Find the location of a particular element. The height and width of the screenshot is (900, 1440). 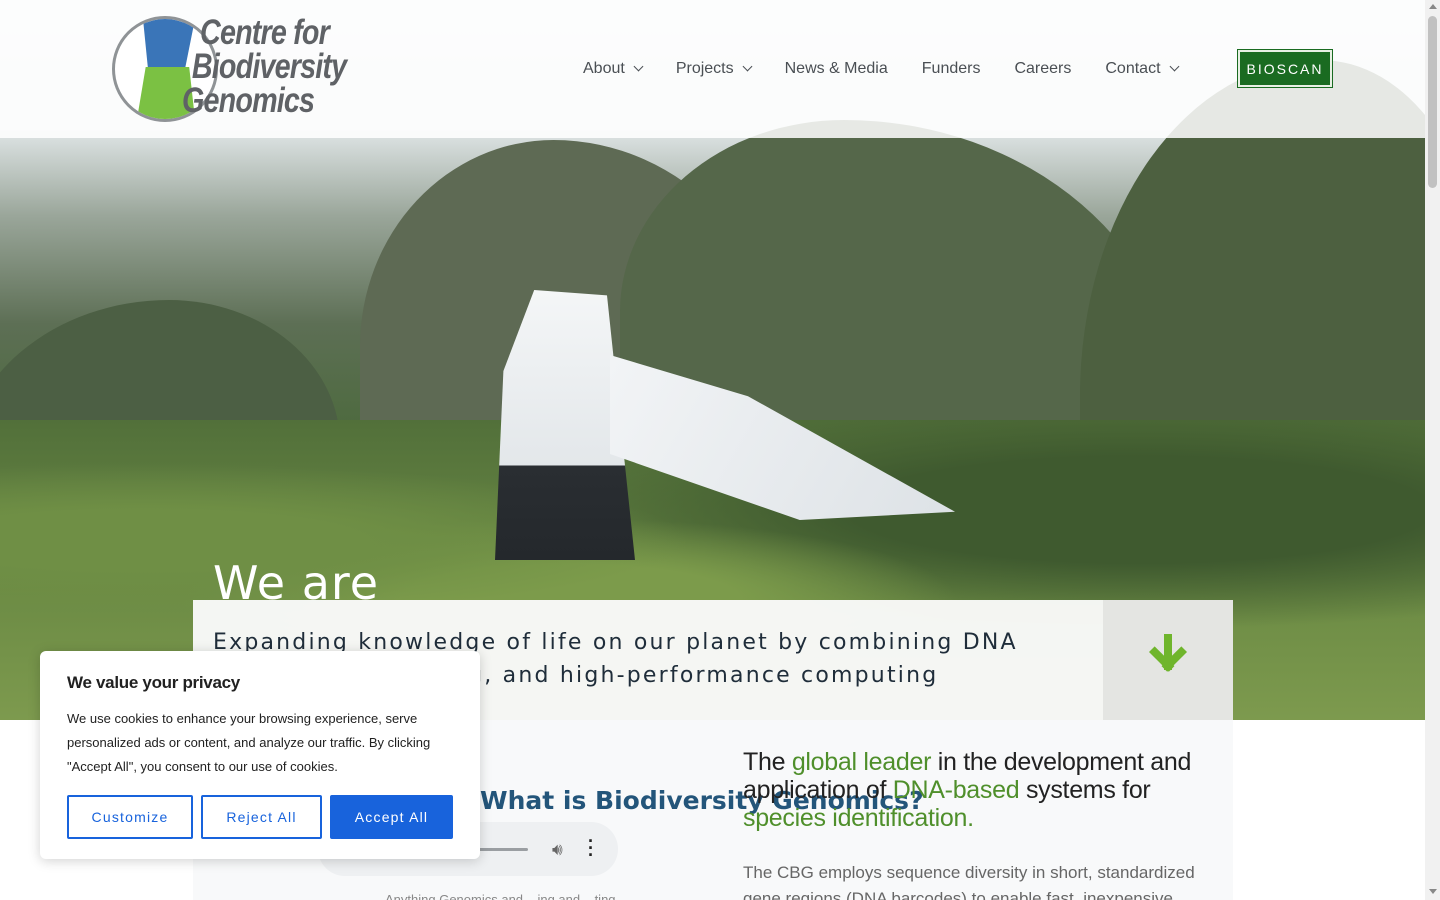

scroll-down-button is located at coordinates (1168, 660).